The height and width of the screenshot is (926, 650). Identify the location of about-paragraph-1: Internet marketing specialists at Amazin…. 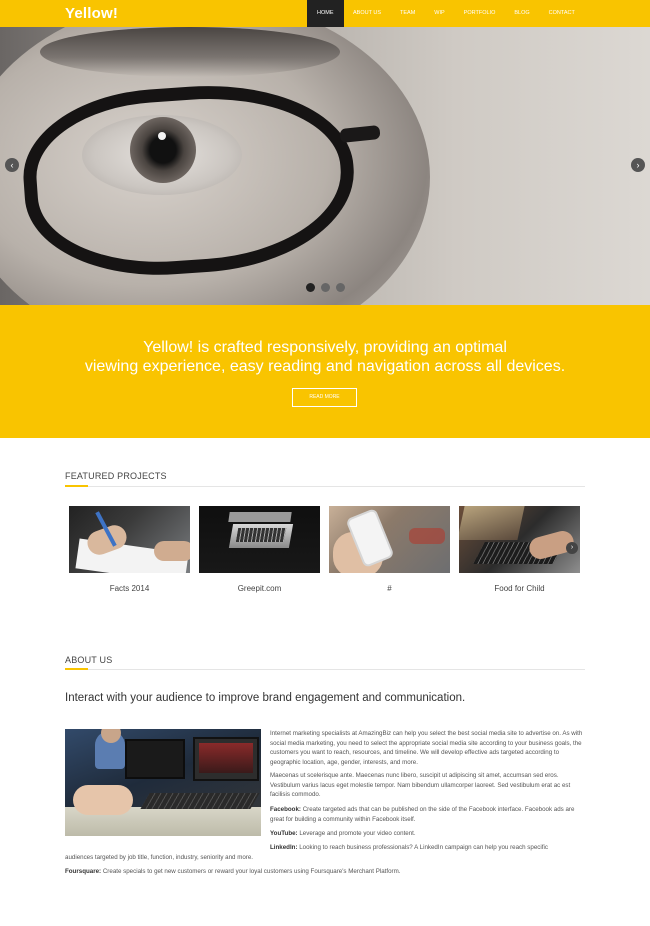
(426, 748).